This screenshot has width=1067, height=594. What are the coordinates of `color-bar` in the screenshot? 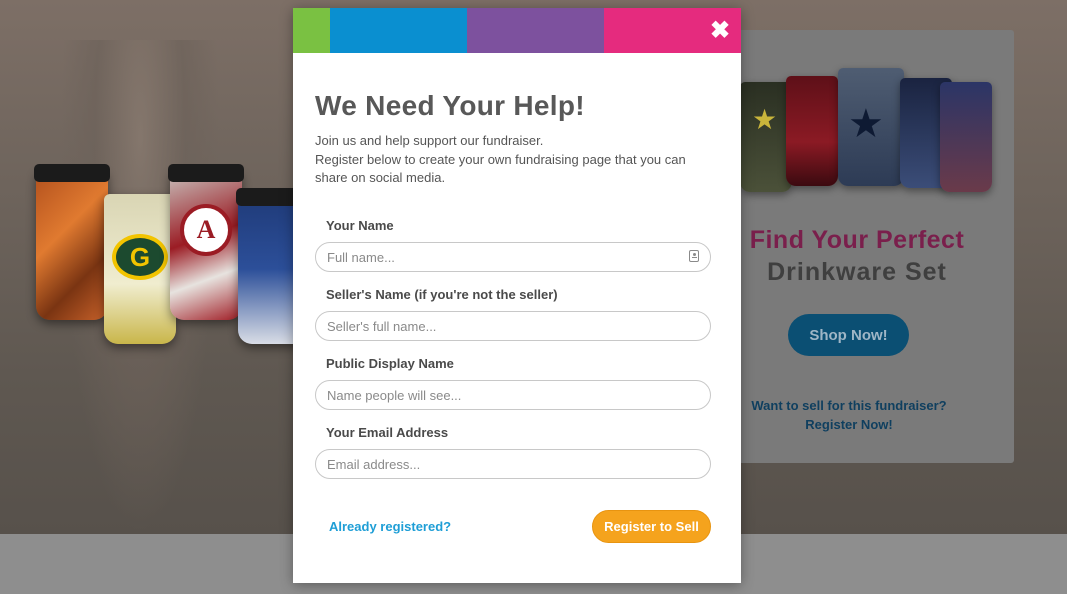 It's located at (517, 30).